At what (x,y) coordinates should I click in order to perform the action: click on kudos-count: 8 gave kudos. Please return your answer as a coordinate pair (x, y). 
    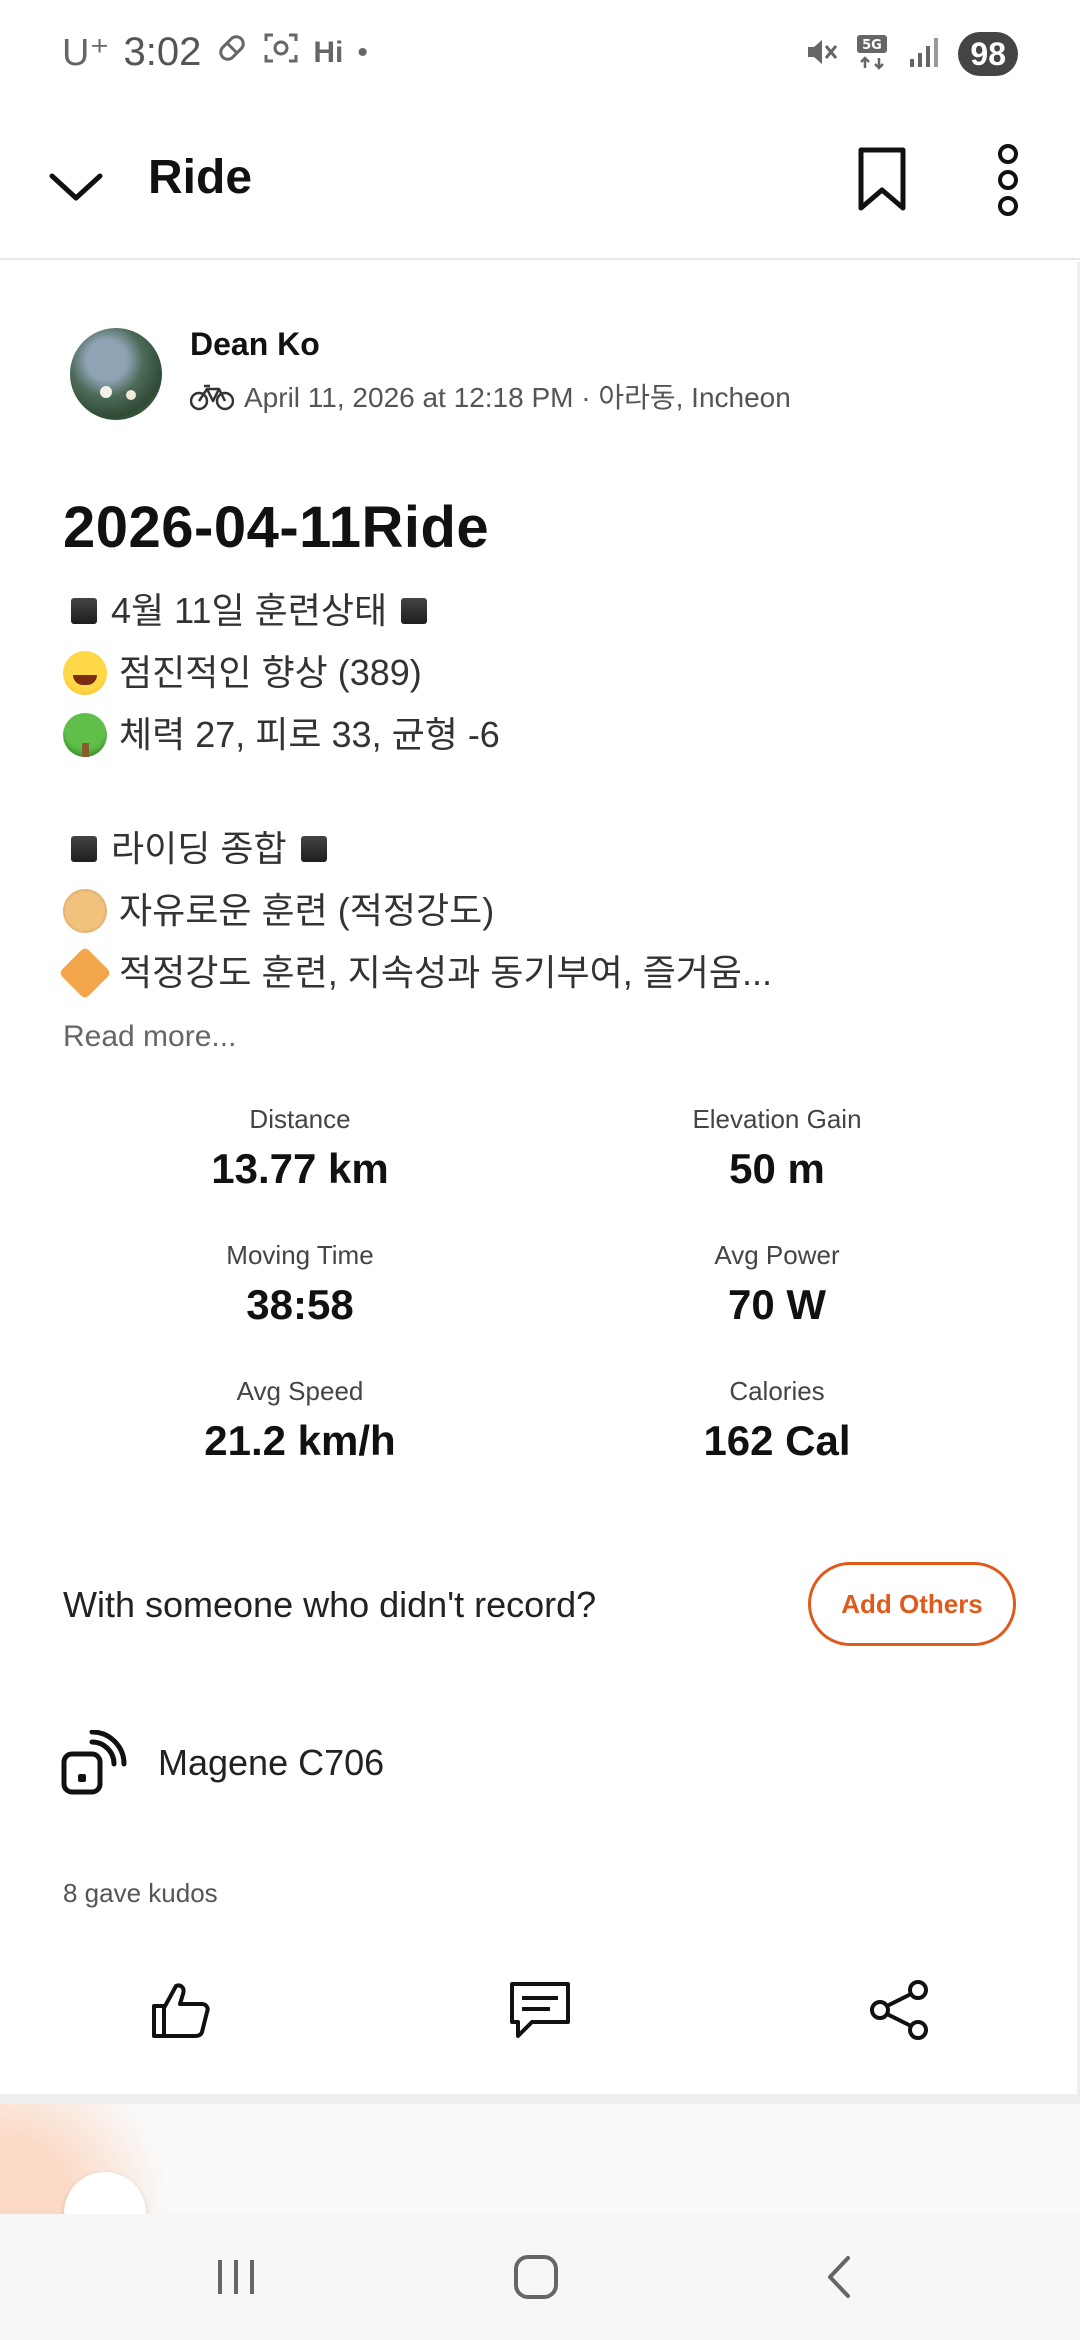
    Looking at the image, I should click on (140, 1893).